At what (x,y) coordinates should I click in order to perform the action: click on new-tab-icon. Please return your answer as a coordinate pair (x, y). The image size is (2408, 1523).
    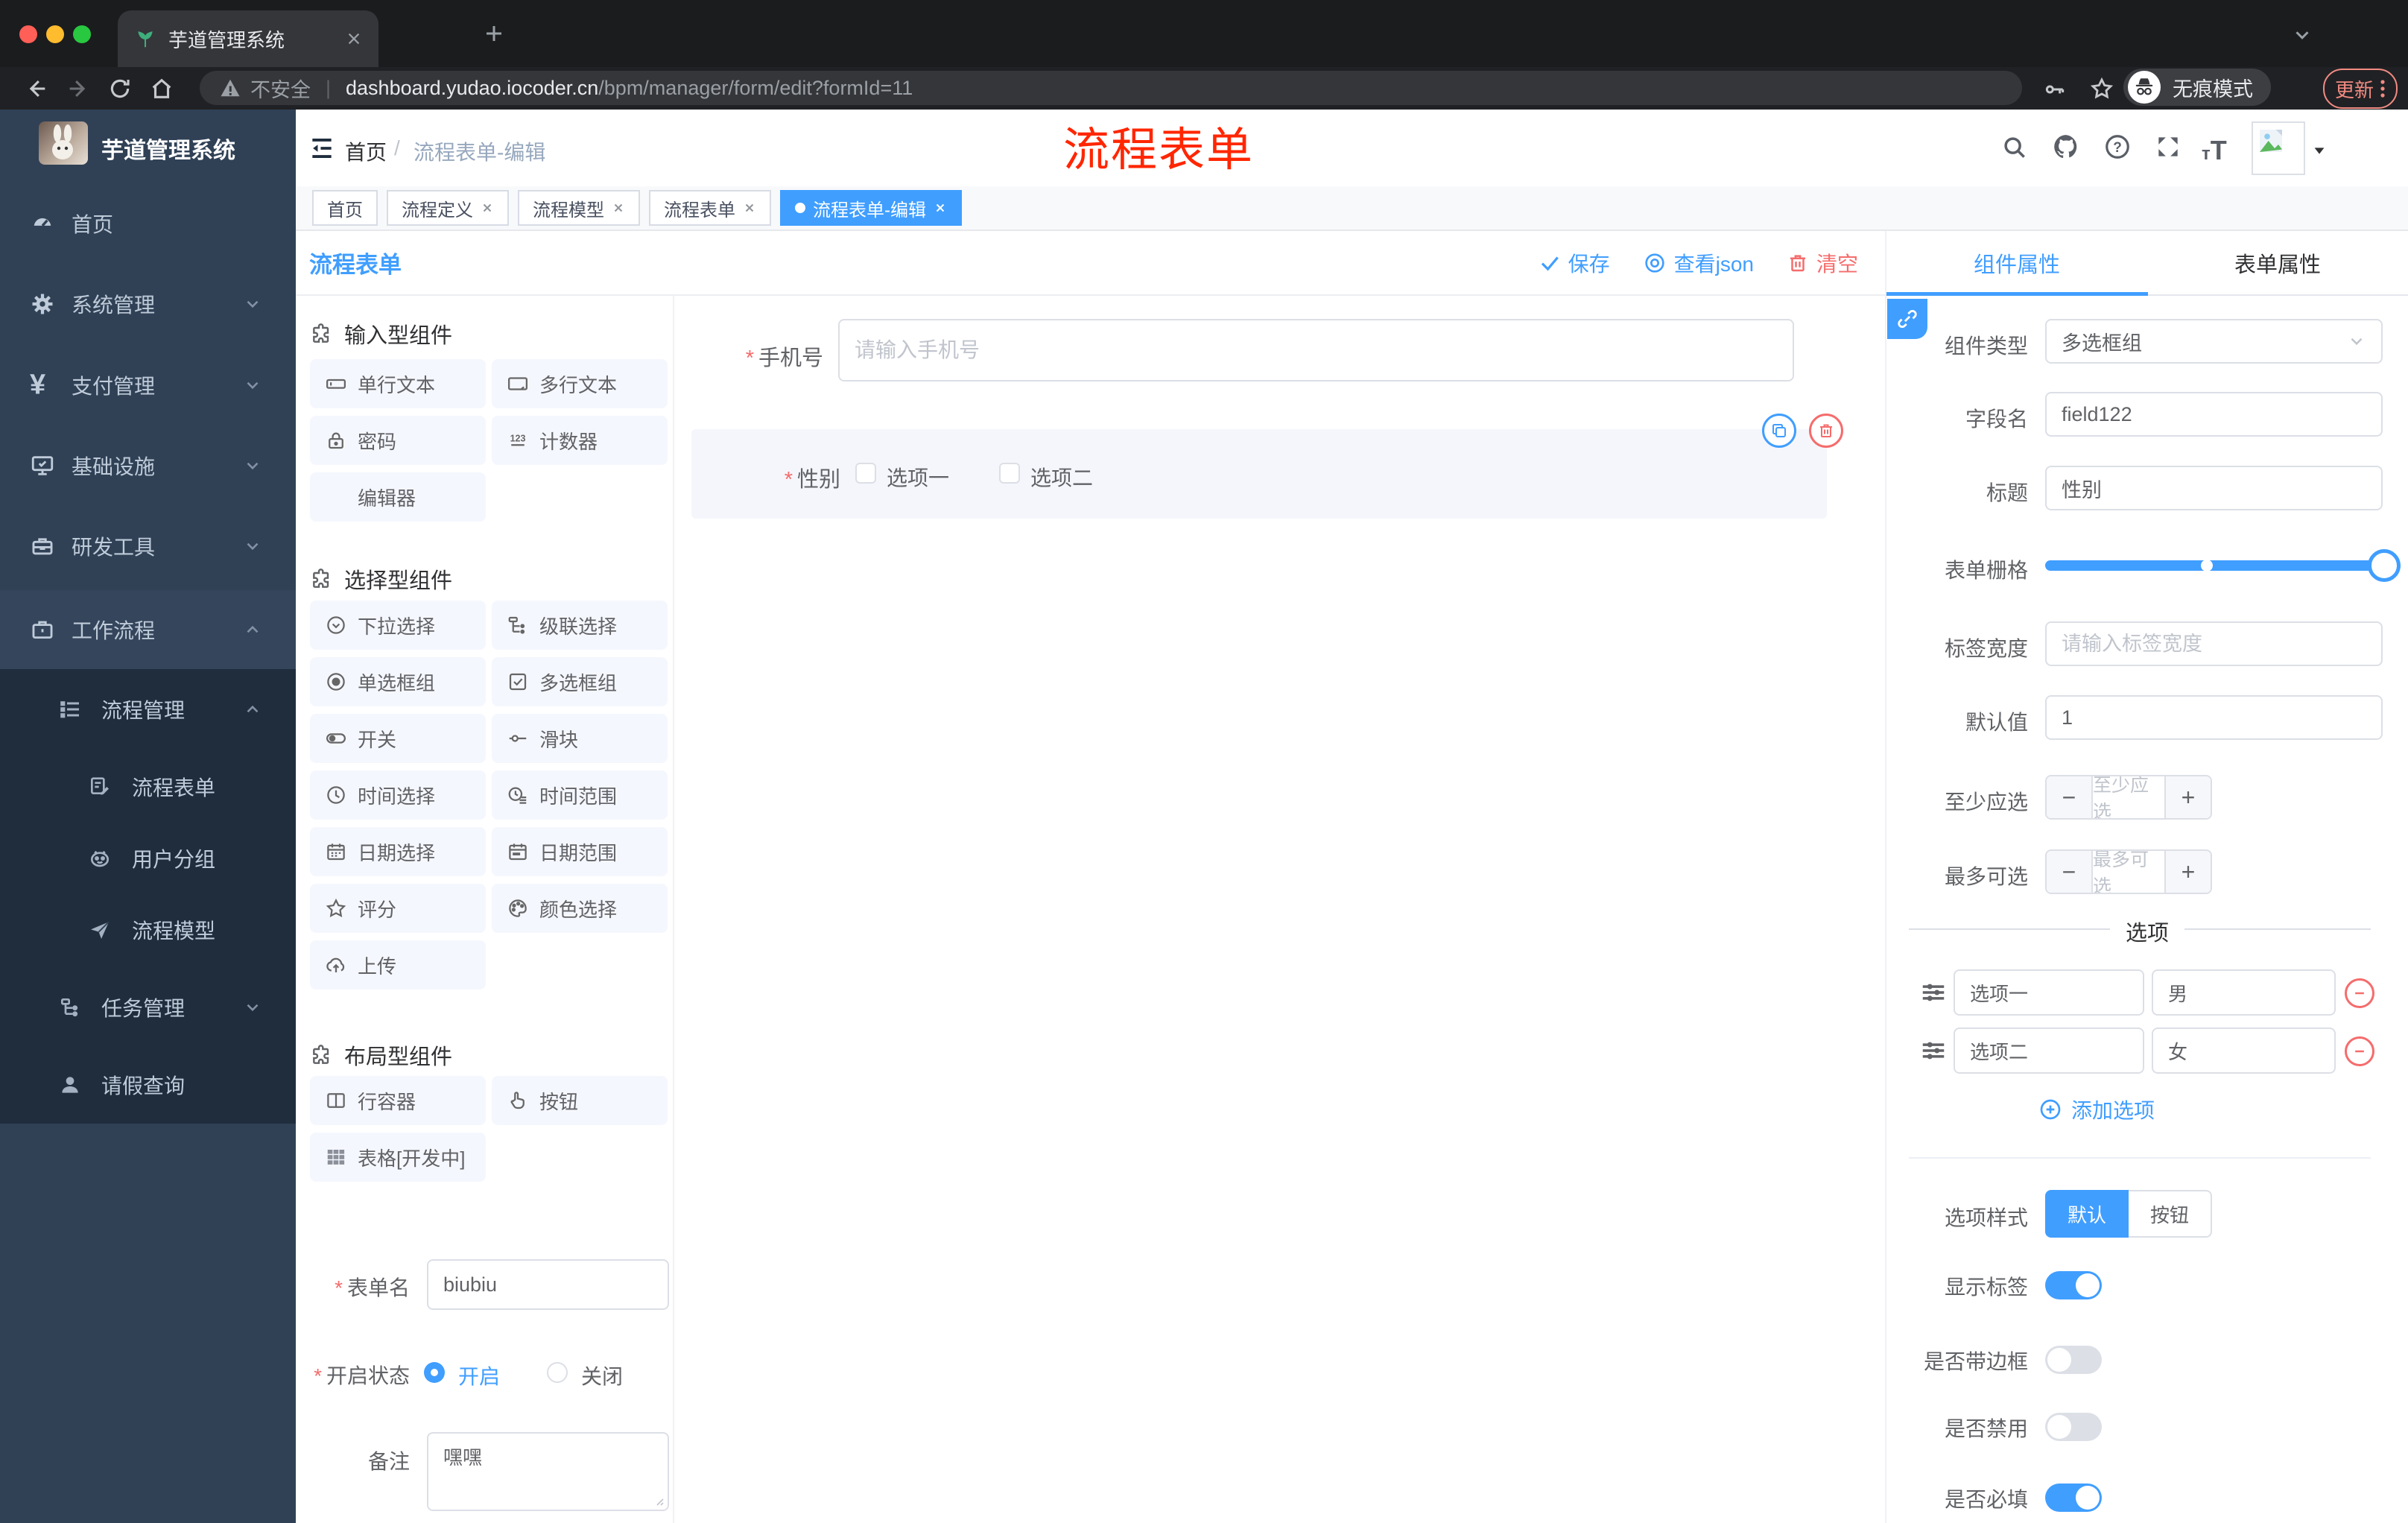
    Looking at the image, I should click on (494, 34).